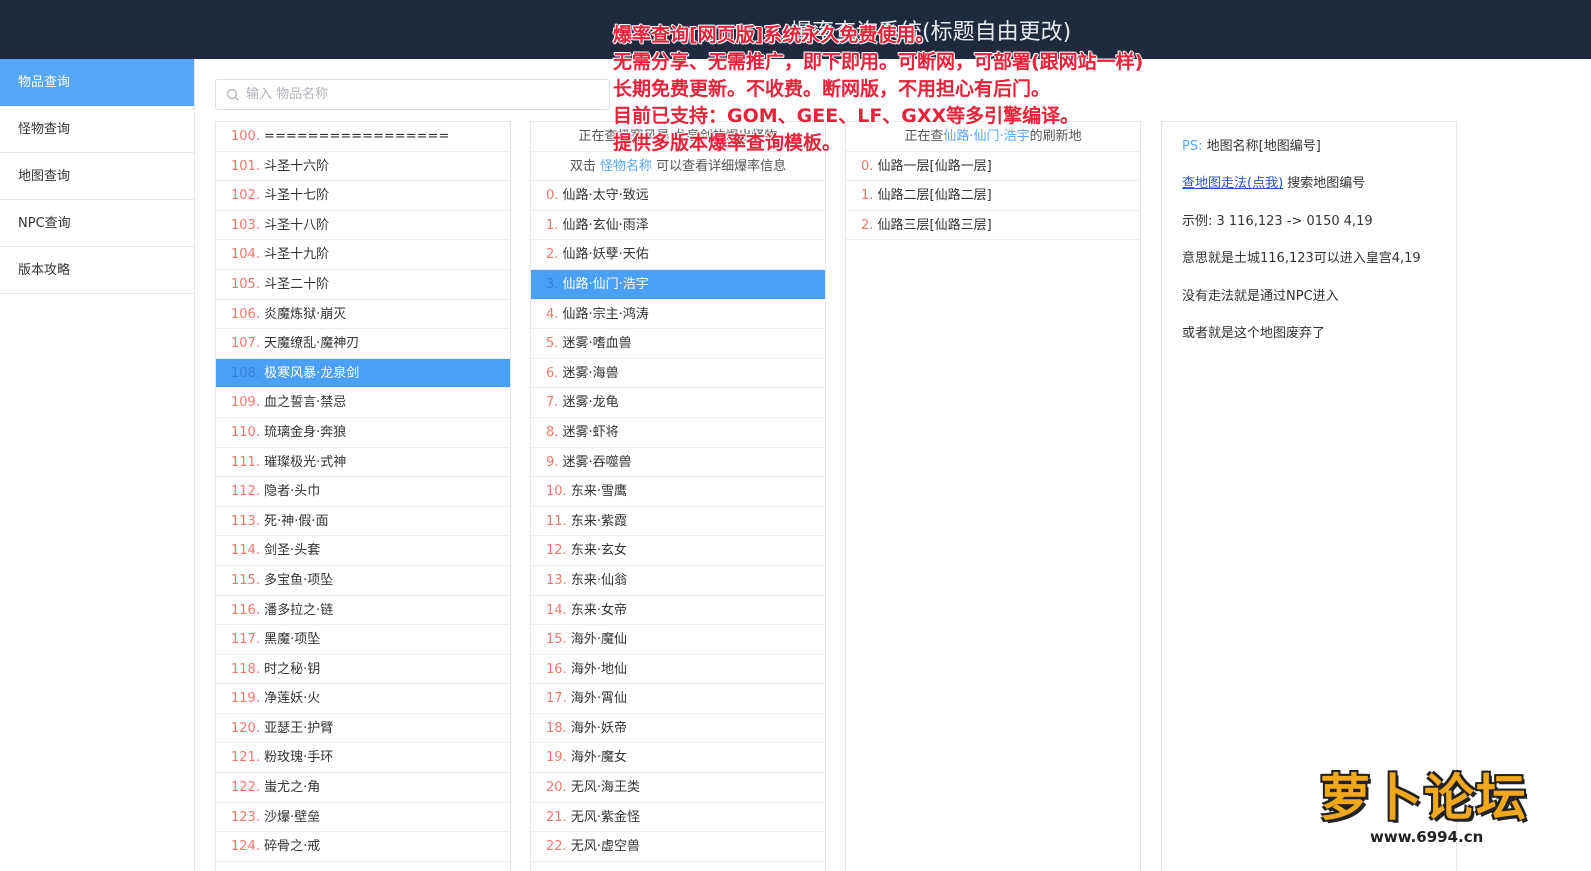 The width and height of the screenshot is (1591, 871). What do you see at coordinates (678, 522) in the screenshot?
I see `monsters_list-row: 11. 东来·紫霞` at bounding box center [678, 522].